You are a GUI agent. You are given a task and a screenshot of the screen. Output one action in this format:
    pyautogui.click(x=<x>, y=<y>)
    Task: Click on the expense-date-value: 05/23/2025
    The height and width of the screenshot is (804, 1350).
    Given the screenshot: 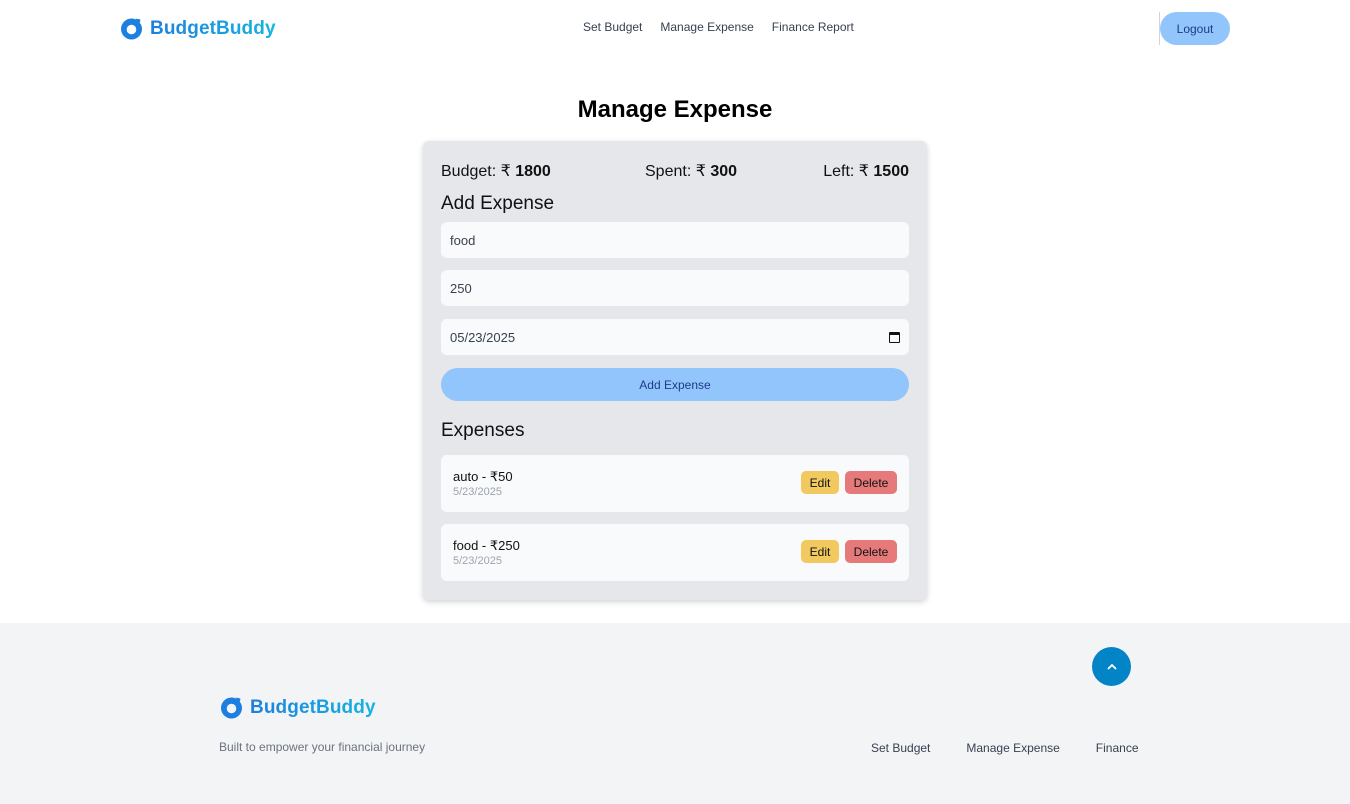 What is the action you would take?
    pyautogui.click(x=483, y=337)
    